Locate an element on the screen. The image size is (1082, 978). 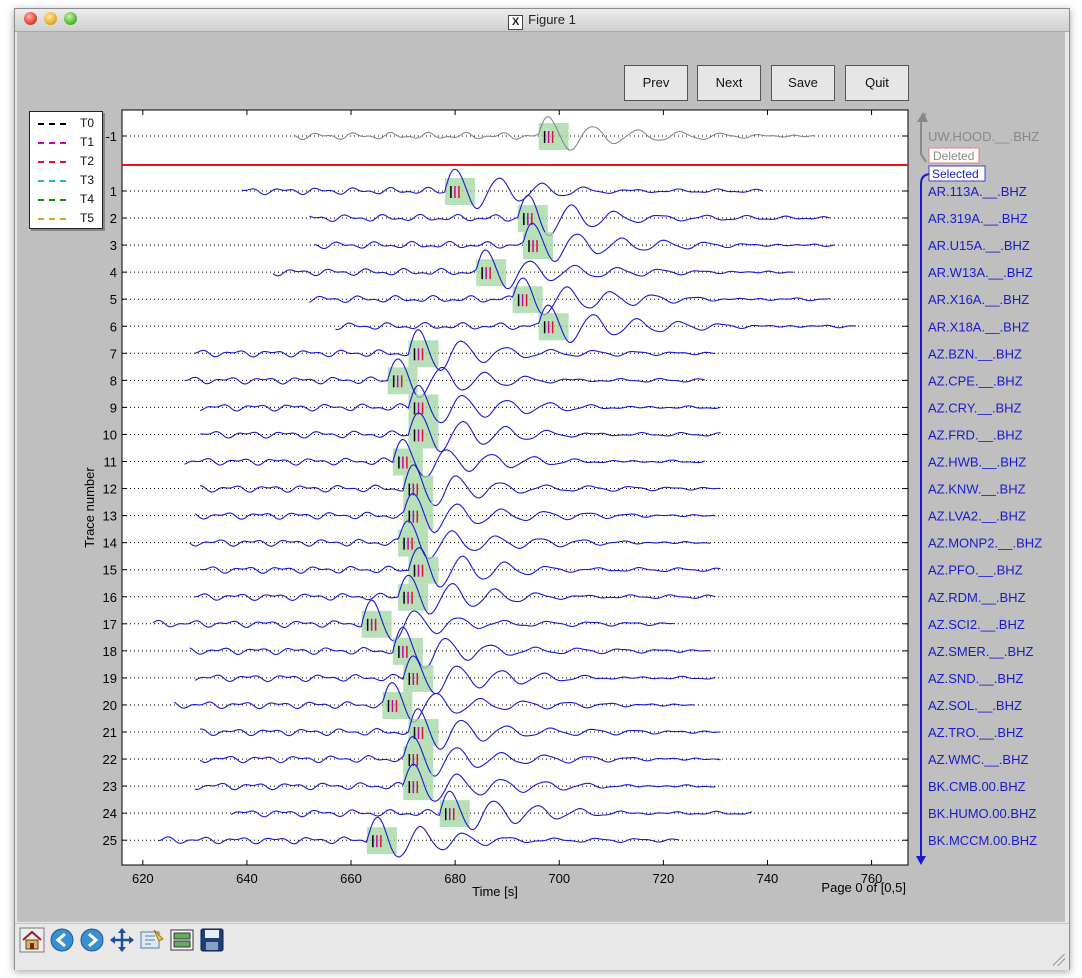
station-label: AZ.CPE.__.BHZ is located at coordinates (975, 380).